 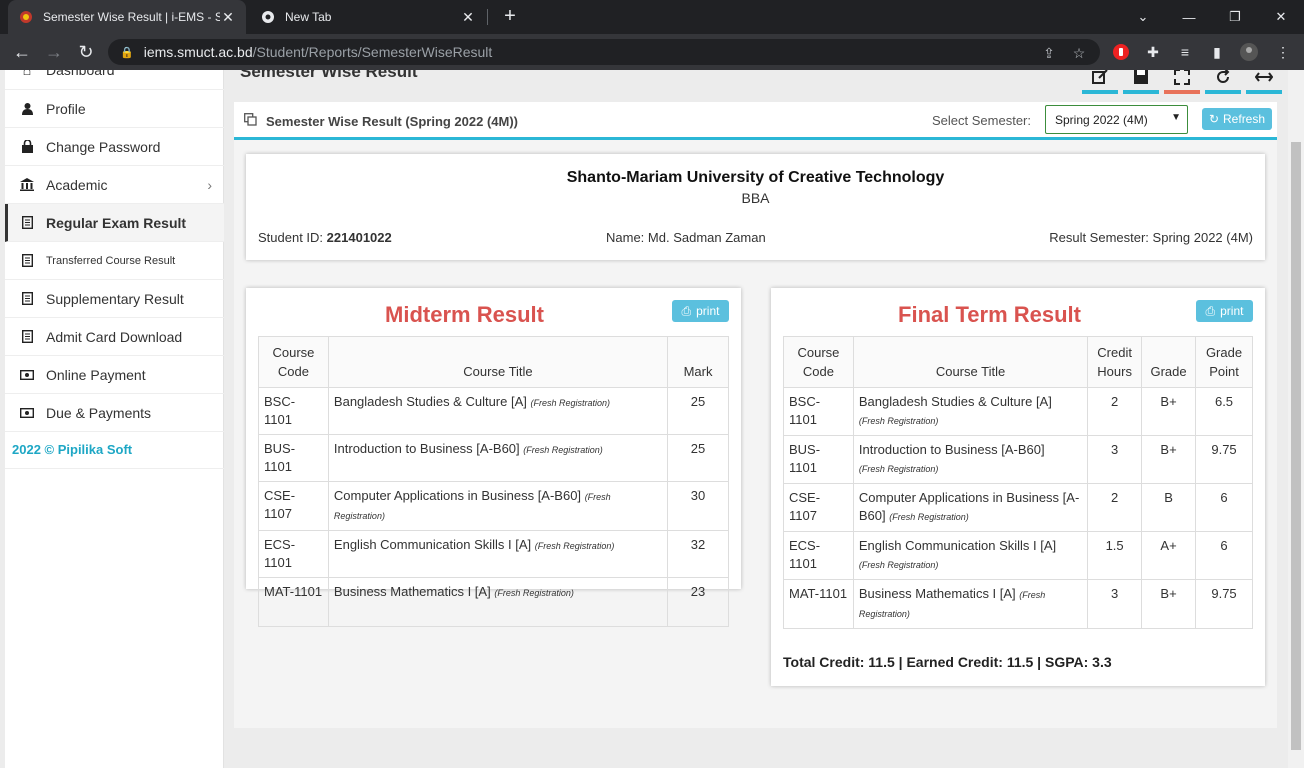 I want to click on credit-hours: 1.5, so click(x=1115, y=555).